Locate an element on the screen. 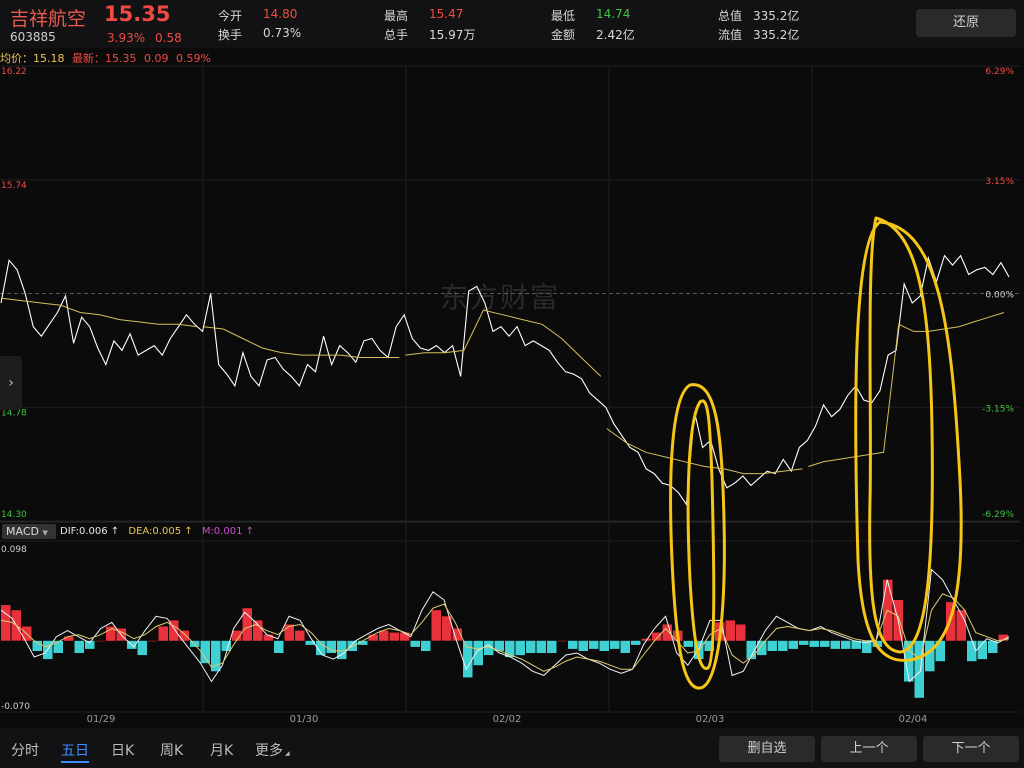 The height and width of the screenshot is (768, 1024). tab-2: 日K is located at coordinates (122, 750).